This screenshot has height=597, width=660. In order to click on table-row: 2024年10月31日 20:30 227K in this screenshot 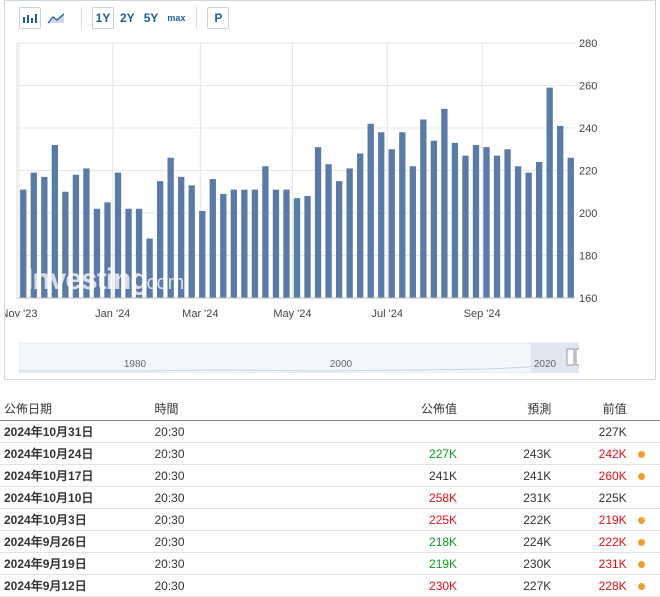, I will do `click(330, 431)`.